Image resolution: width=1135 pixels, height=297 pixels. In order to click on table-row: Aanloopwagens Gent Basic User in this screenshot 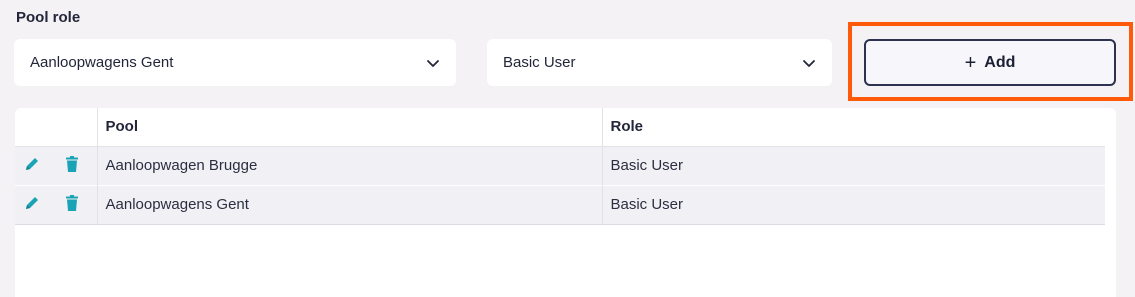, I will do `click(560, 204)`.